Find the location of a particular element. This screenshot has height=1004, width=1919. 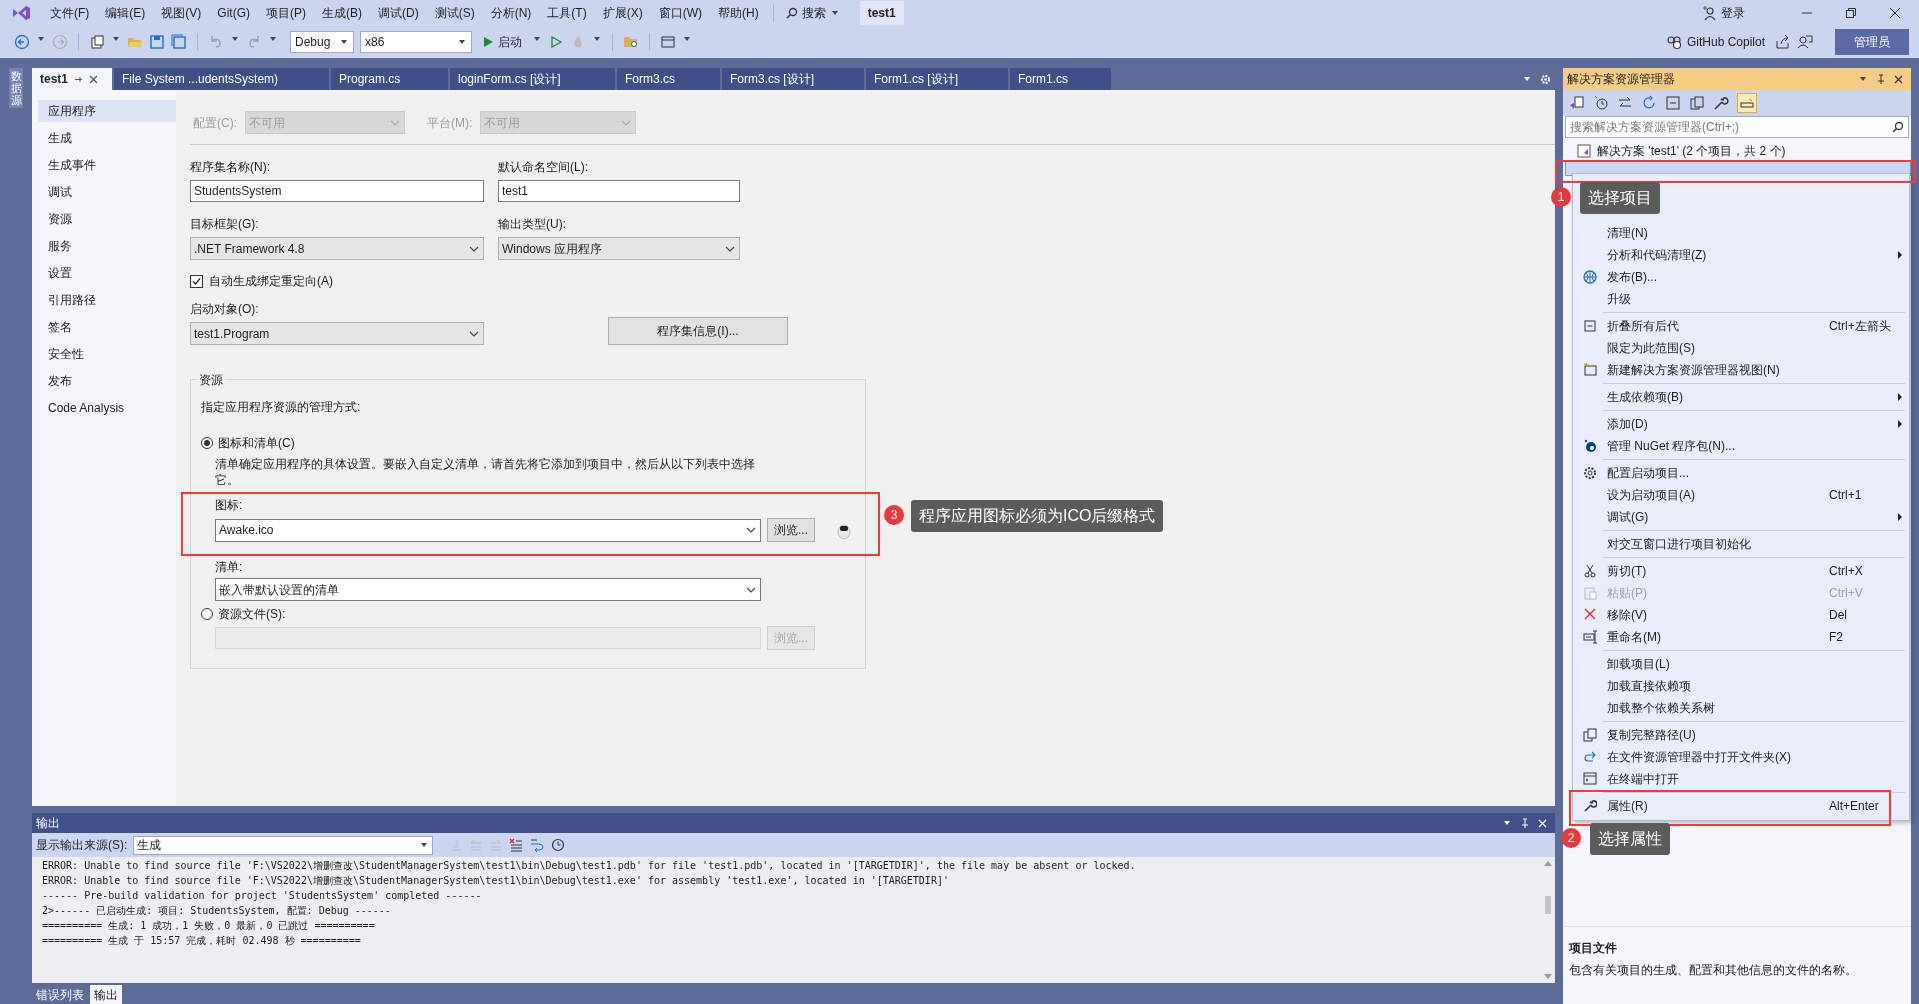

menu-item: 帮助(H) is located at coordinates (738, 13).